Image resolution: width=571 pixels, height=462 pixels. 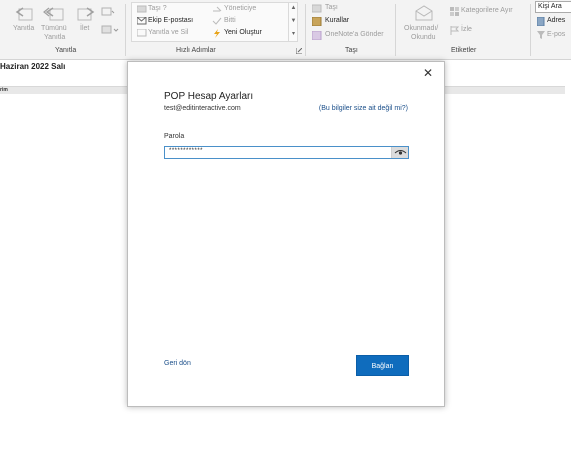 I want to click on quick-step-reply-delete: Yanıtla ve Sil, so click(x=168, y=32).